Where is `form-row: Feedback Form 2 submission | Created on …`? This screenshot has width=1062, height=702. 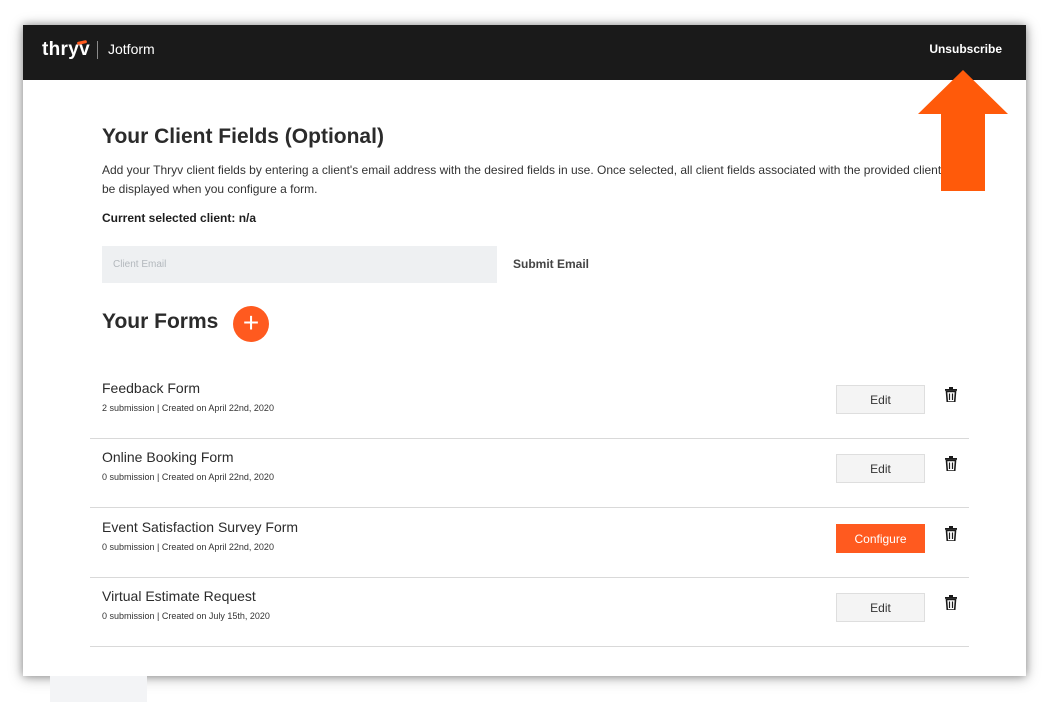 form-row: Feedback Form 2 submission | Created on … is located at coordinates (529, 404).